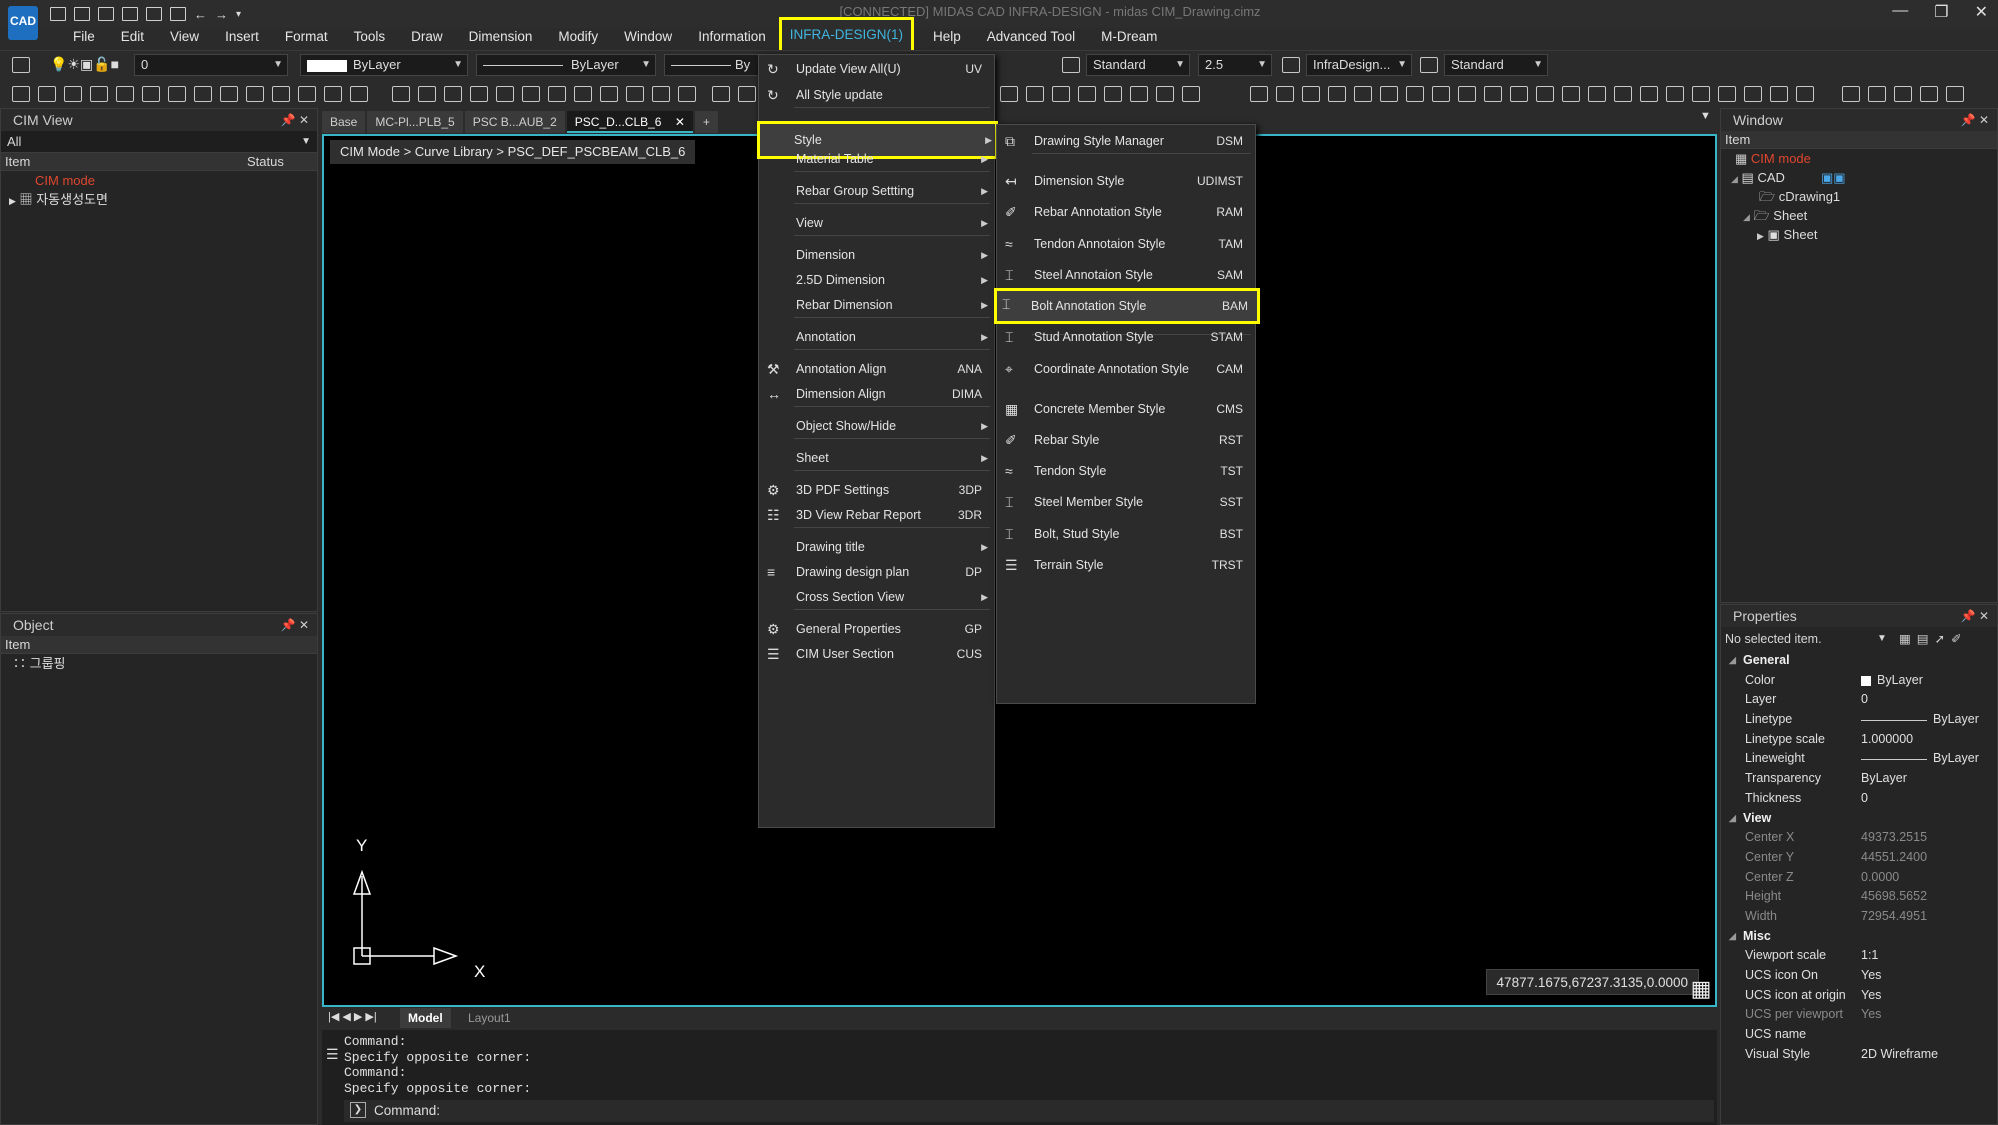 The width and height of the screenshot is (1998, 1125). I want to click on window-sheet-folder: ◢ 🗁 Sheet, so click(1859, 215).